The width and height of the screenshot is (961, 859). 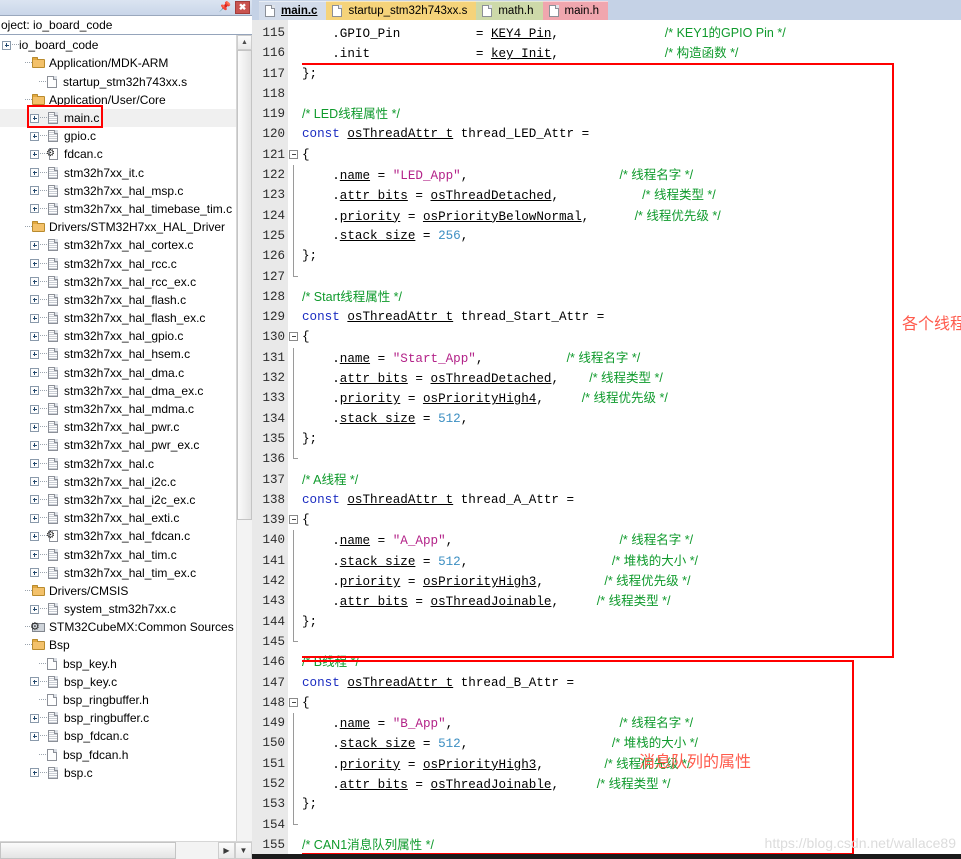 What do you see at coordinates (631, 419) in the screenshot?
I see `code-line: .stack_size = 512,` at bounding box center [631, 419].